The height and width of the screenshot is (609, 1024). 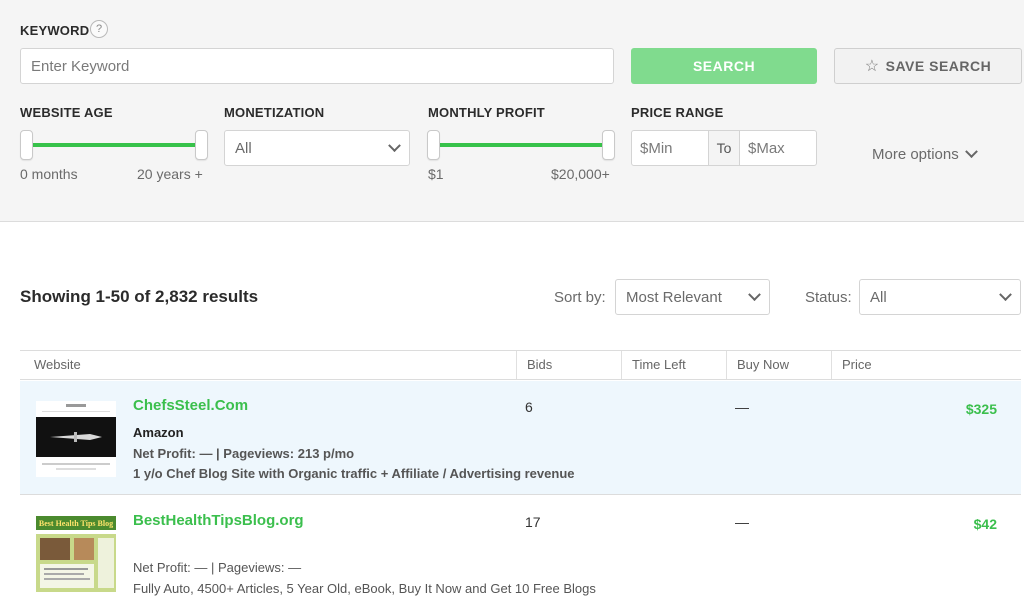 What do you see at coordinates (757, 365) in the screenshot?
I see `column-header-buy-now: Buy Now` at bounding box center [757, 365].